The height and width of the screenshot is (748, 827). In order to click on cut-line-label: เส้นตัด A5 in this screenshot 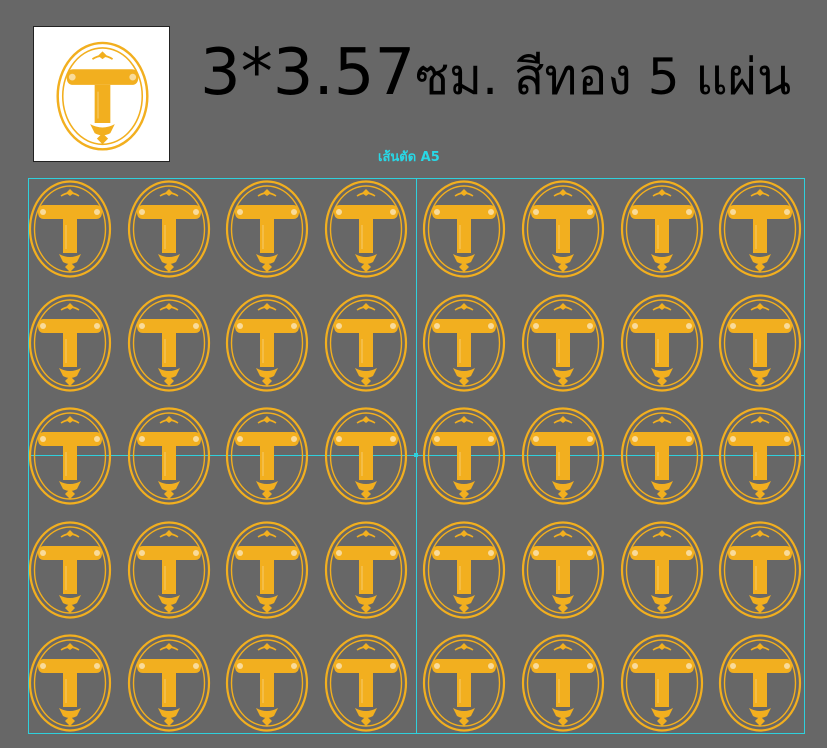, I will do `click(409, 157)`.